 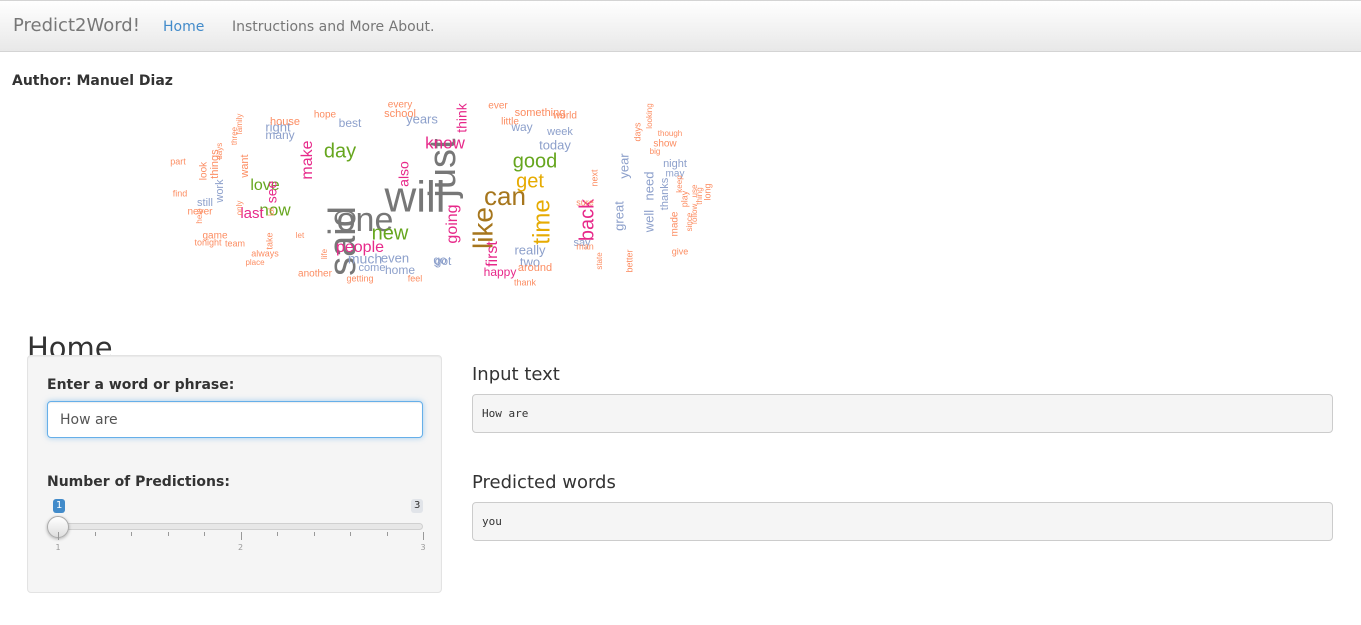 I want to click on word-cloud-word: come, so click(x=372, y=268).